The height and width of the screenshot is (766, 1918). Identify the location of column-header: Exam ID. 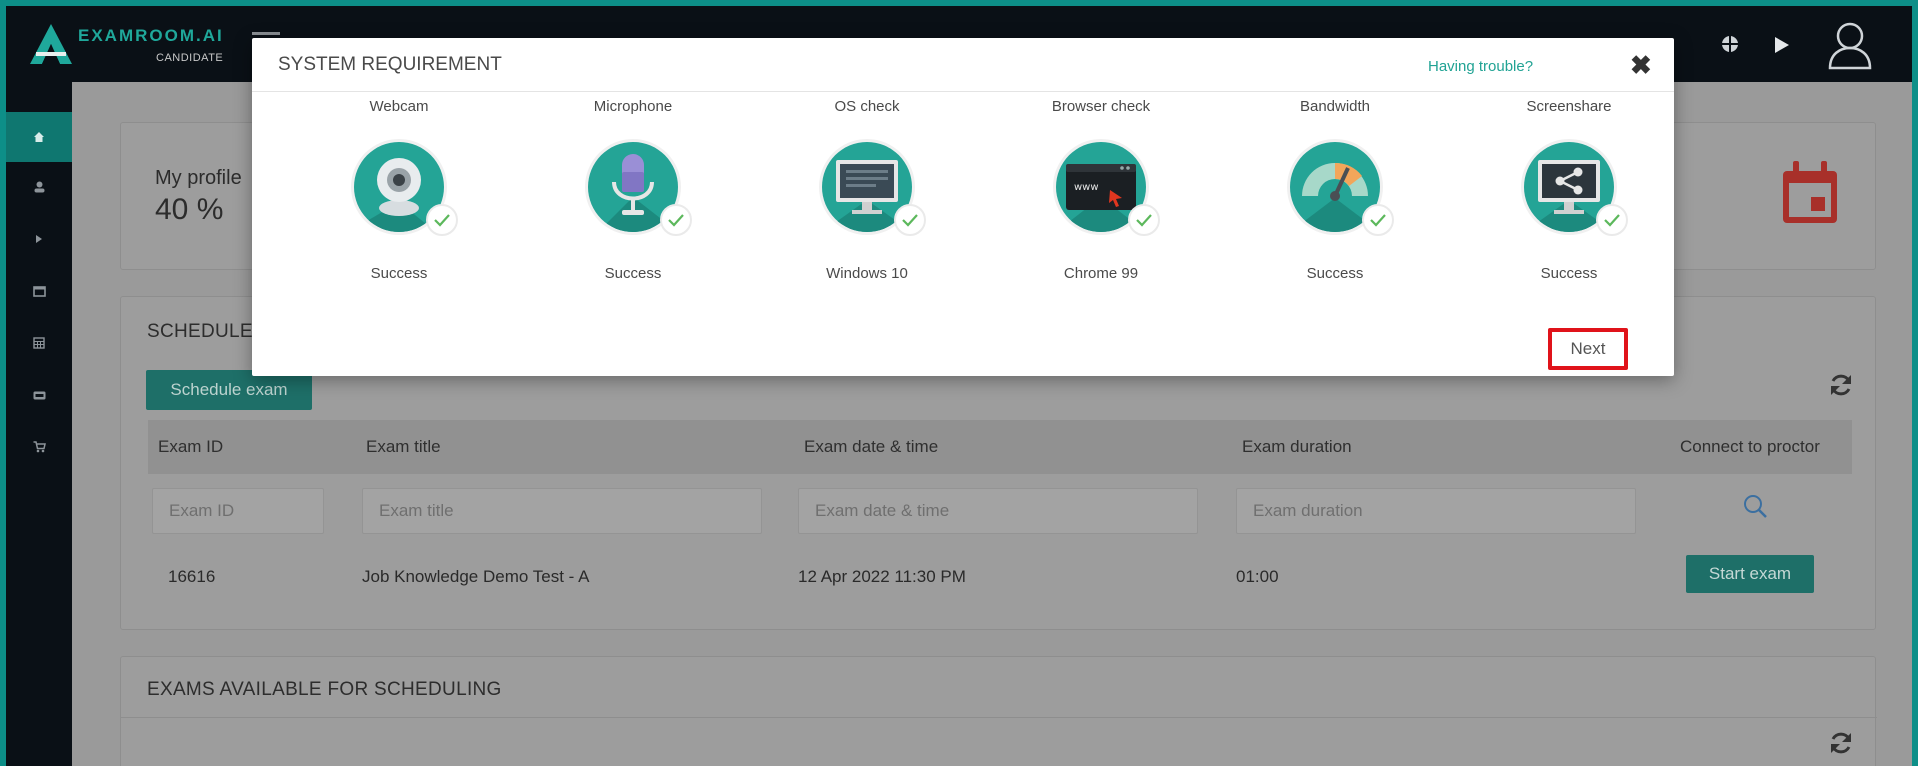
(191, 446).